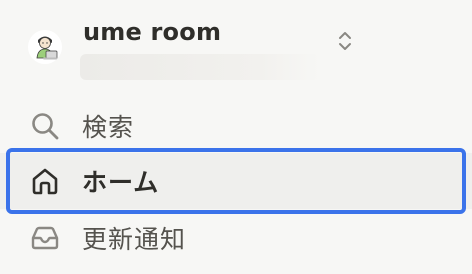 The height and width of the screenshot is (274, 472). Describe the element at coordinates (134, 239) in the screenshot. I see `nav-item-label: 更新通知` at that location.